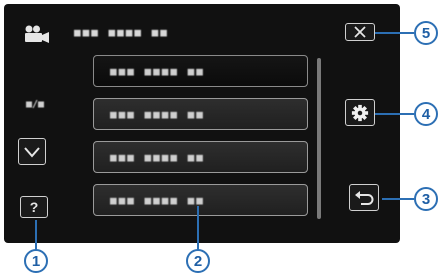 Image resolution: width=440 pixels, height=275 pixels. Describe the element at coordinates (426, 199) in the screenshot. I see `callout-3: 3` at that location.